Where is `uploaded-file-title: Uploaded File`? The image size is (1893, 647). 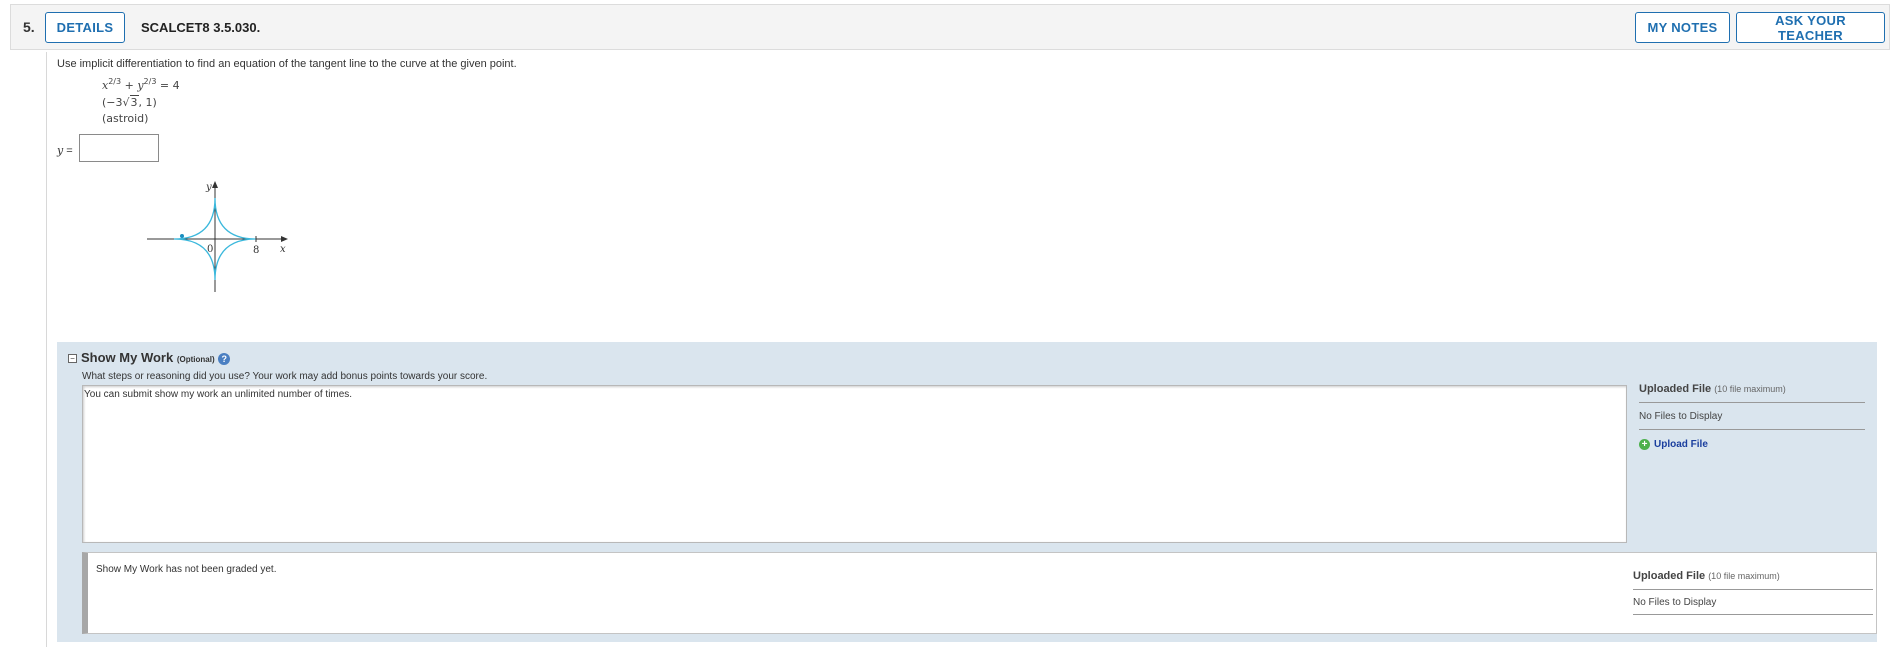
uploaded-file-title: Uploaded File is located at coordinates (1675, 389).